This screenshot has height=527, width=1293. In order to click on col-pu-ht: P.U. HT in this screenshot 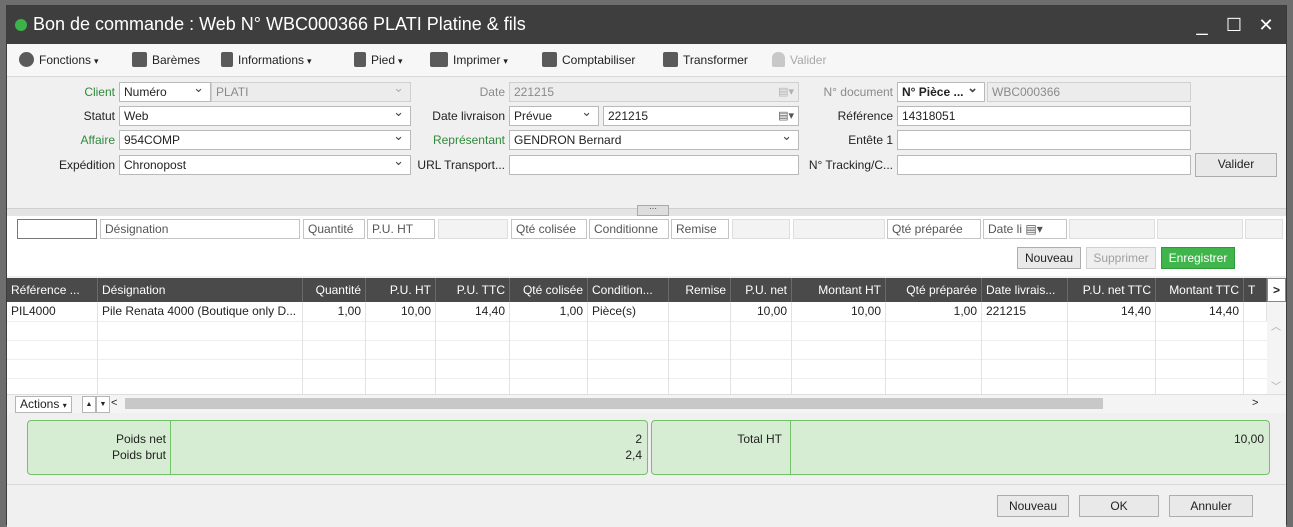, I will do `click(401, 290)`.